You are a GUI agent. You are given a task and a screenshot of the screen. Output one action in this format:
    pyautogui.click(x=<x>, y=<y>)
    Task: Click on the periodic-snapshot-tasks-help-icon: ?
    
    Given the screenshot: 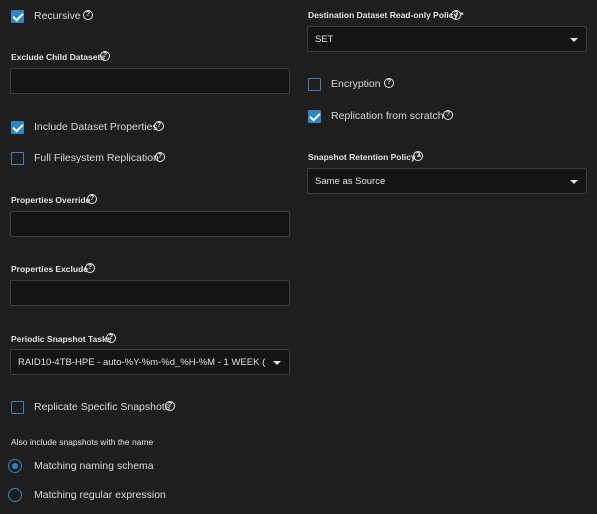 What is the action you would take?
    pyautogui.click(x=111, y=338)
    